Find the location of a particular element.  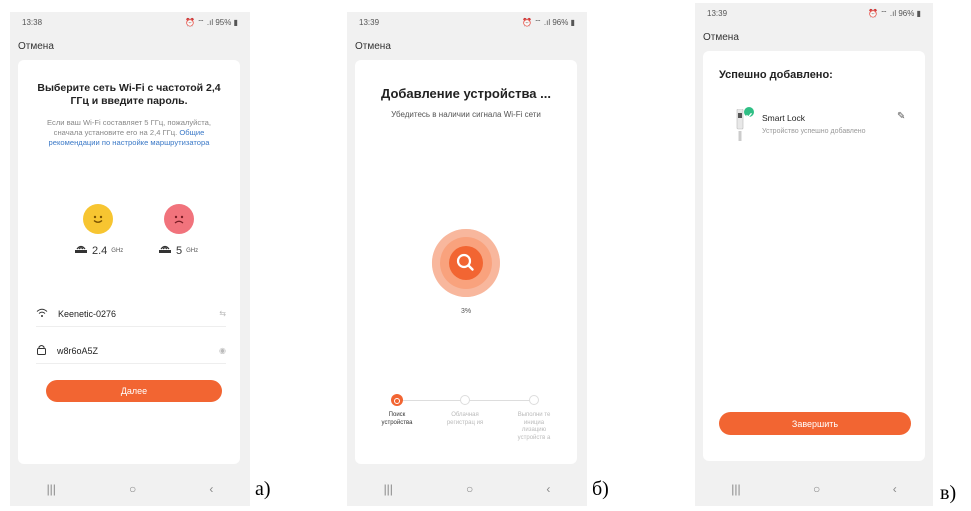

wifi-network-field: Keenetic-0276 ⇆ is located at coordinates (131, 314).